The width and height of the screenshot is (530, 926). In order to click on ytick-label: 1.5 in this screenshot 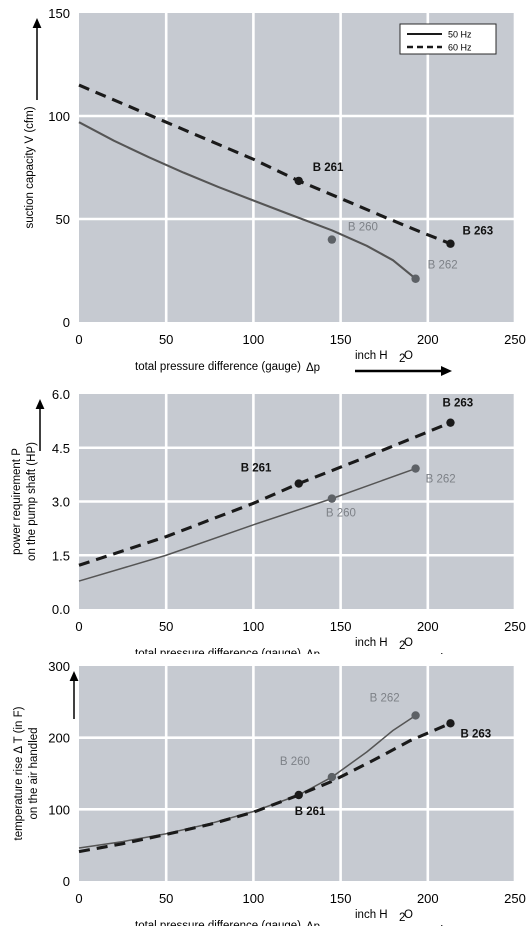, I will do `click(61, 555)`.